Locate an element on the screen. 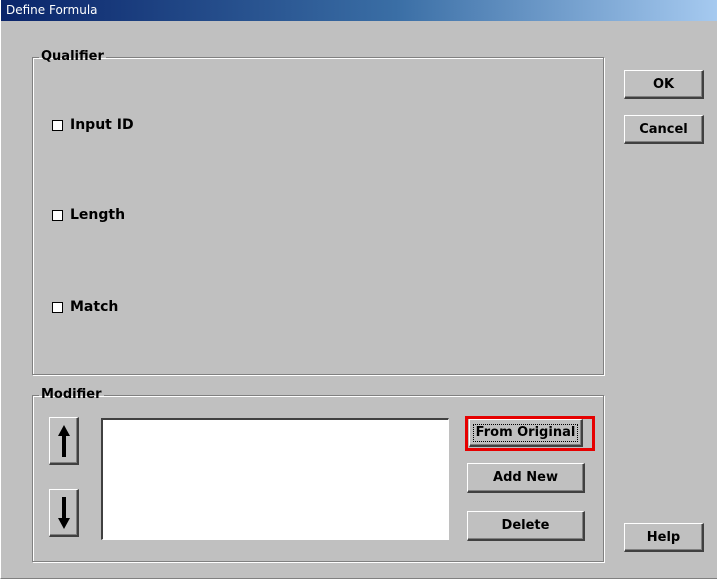  move-up-button is located at coordinates (64, 441).